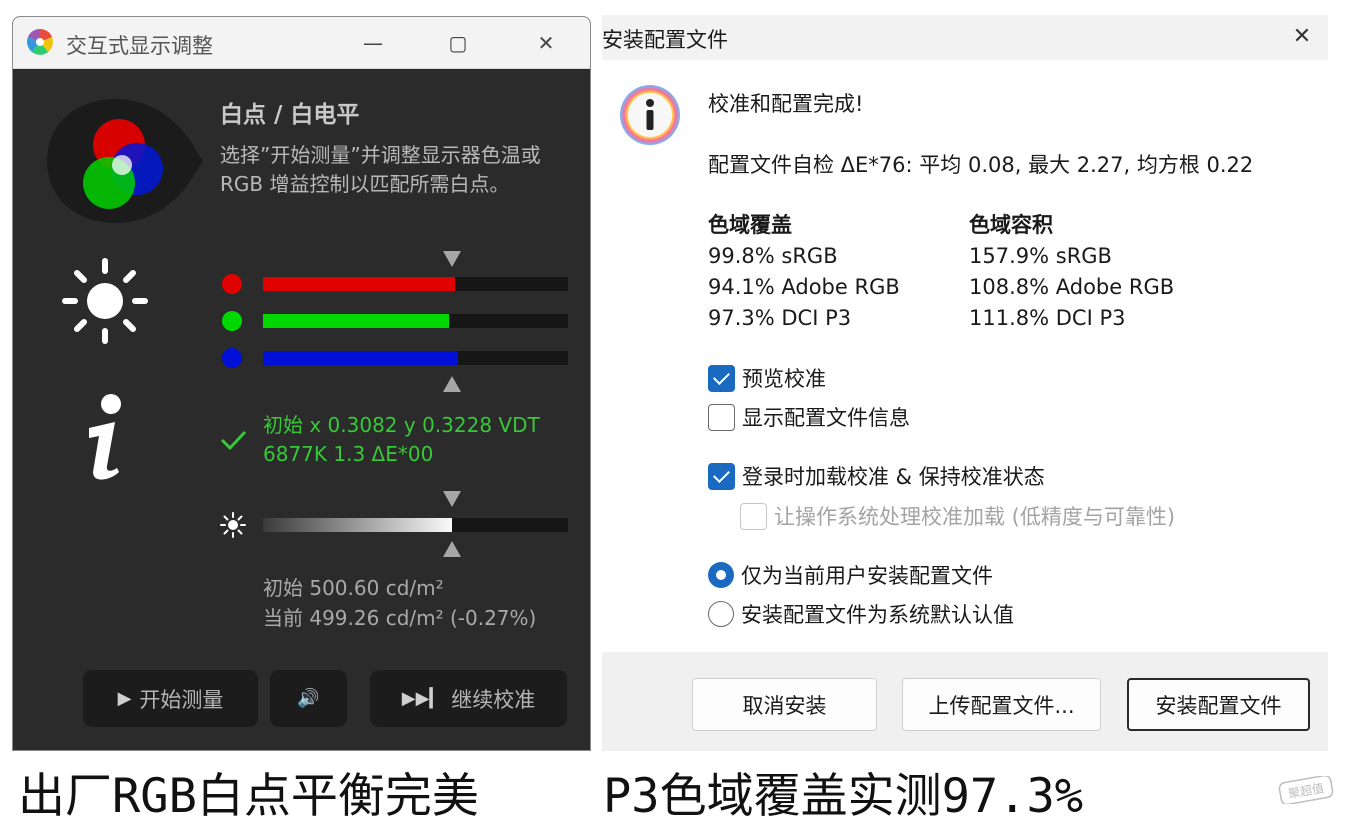 This screenshot has width=1346, height=820. What do you see at coordinates (301, 43) in the screenshot?
I see `title-bar: 交互式显示调整 — ▢ ✕` at bounding box center [301, 43].